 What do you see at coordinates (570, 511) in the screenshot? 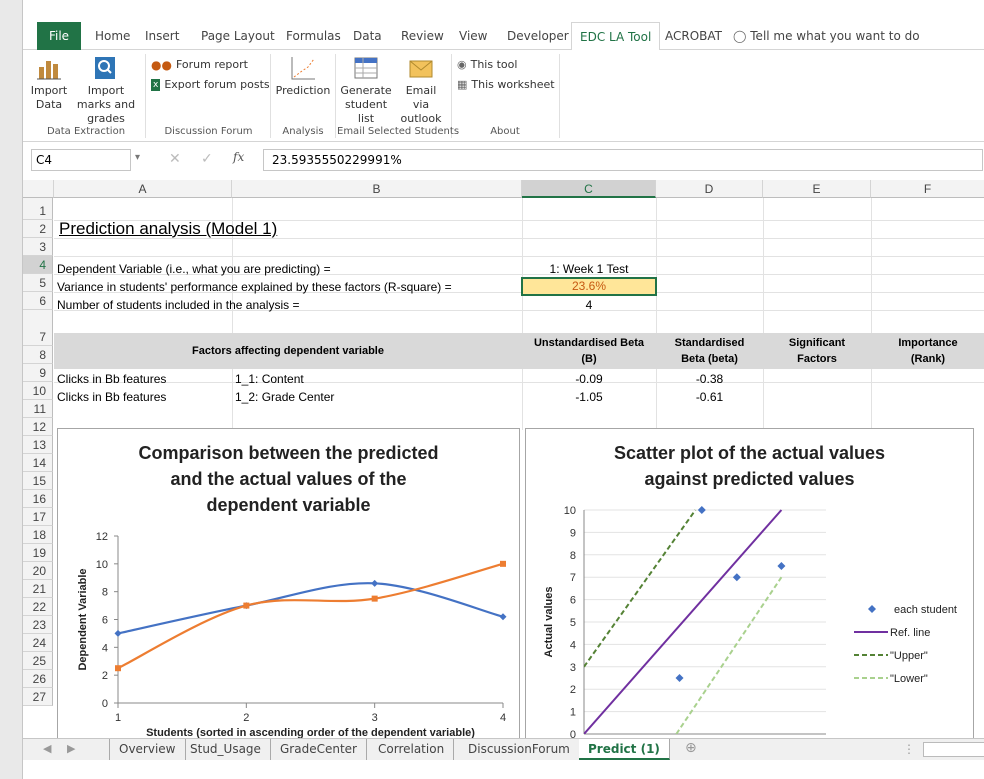
I see `y-tick-label: 10` at bounding box center [570, 511].